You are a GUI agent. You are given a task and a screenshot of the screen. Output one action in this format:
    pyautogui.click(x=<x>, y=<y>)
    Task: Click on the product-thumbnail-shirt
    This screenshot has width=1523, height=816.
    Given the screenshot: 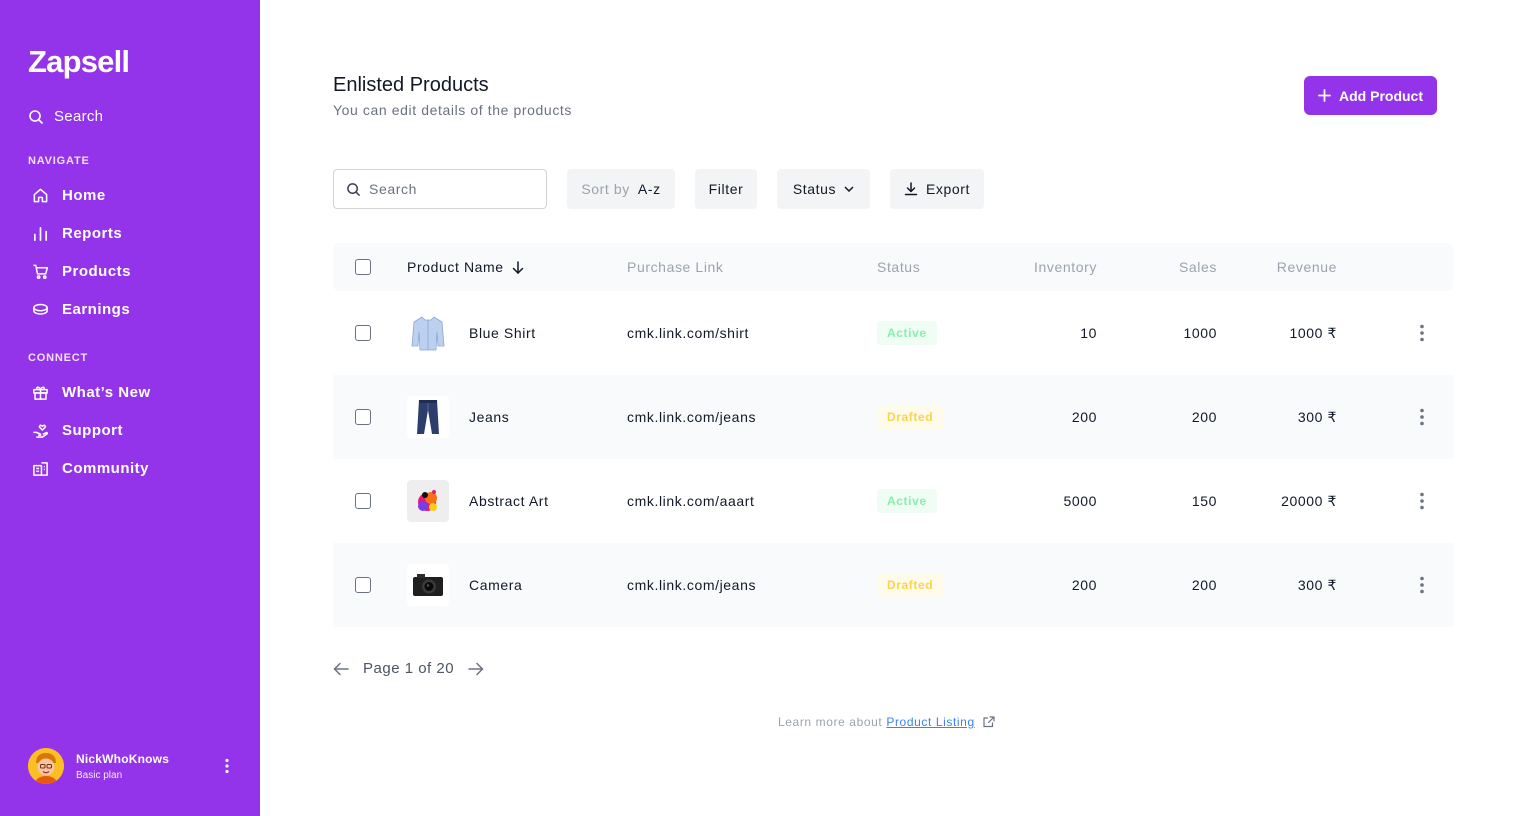 What is the action you would take?
    pyautogui.click(x=428, y=333)
    